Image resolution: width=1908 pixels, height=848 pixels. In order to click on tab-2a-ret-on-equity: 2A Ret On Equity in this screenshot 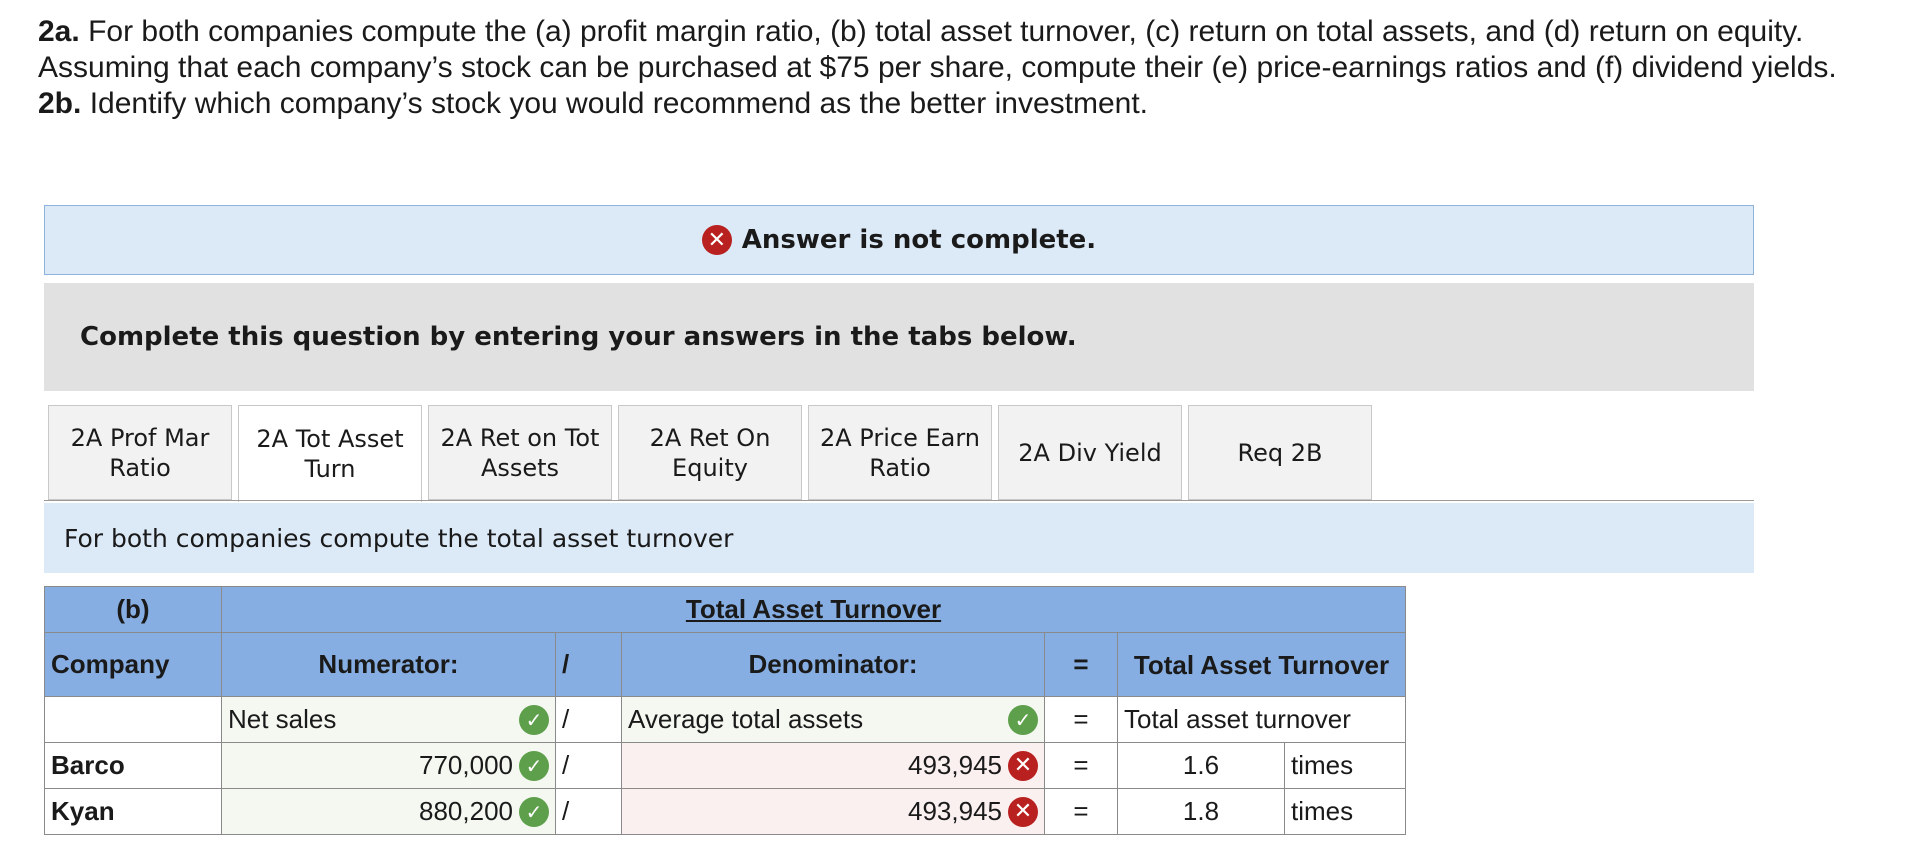, I will do `click(710, 452)`.